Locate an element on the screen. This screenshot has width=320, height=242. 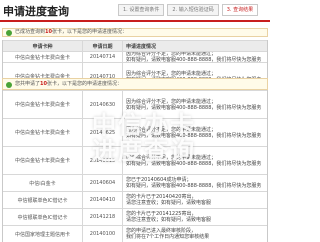
card-type-cell: 中信国家地理主题信用卡 is located at coordinates (43, 234).